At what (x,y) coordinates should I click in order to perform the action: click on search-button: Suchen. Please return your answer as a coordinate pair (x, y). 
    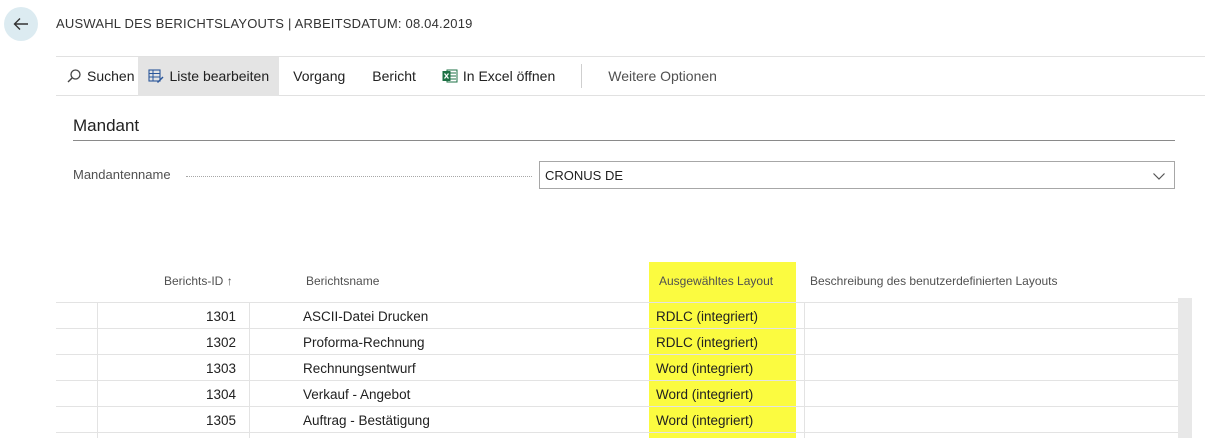
    Looking at the image, I should click on (100, 76).